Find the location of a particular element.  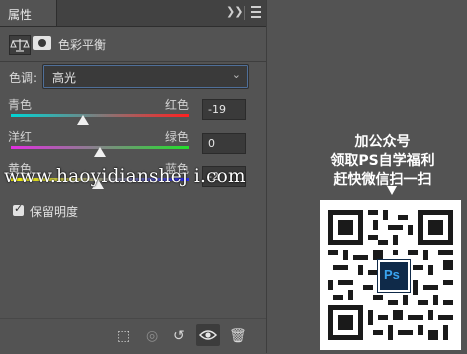

tone-select-value: 高光 is located at coordinates (64, 78).